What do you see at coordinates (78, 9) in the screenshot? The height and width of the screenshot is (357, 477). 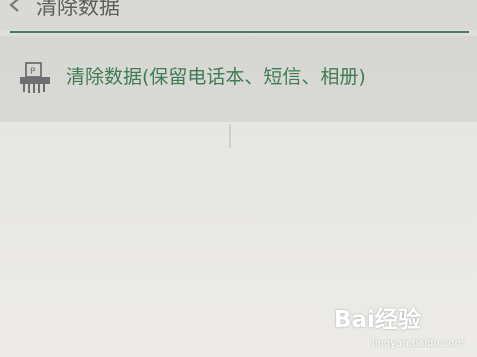 I see `page-title: 清除数据` at bounding box center [78, 9].